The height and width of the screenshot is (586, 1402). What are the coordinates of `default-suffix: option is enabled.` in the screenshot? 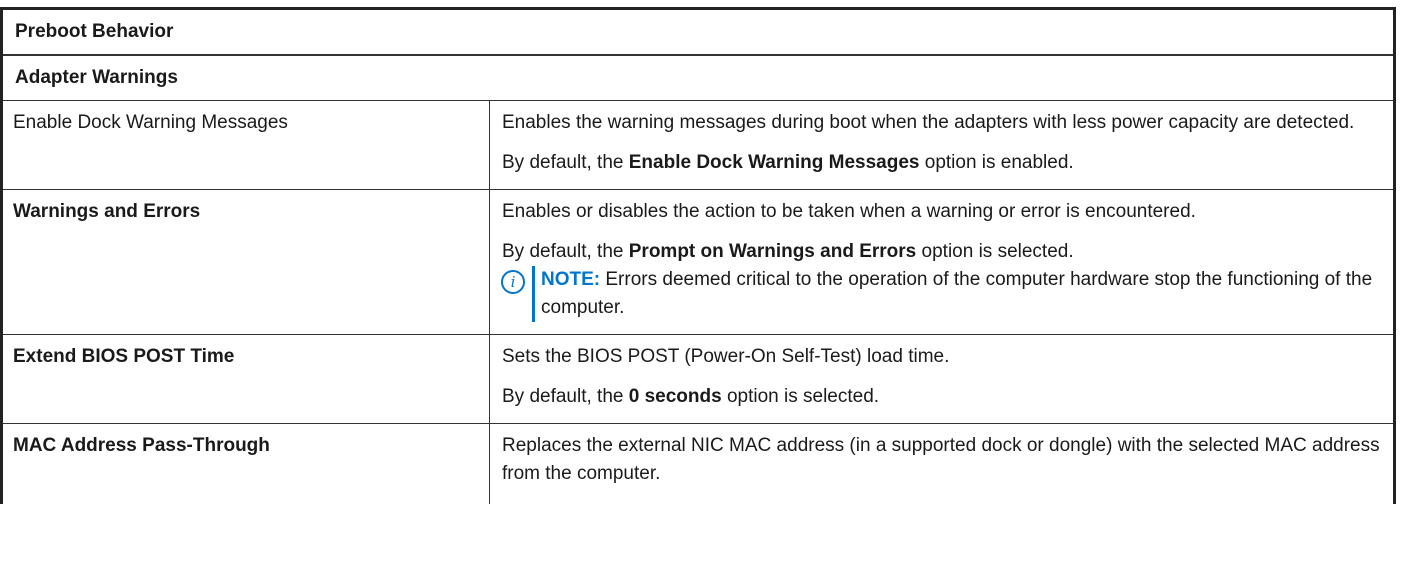 It's located at (996, 162).